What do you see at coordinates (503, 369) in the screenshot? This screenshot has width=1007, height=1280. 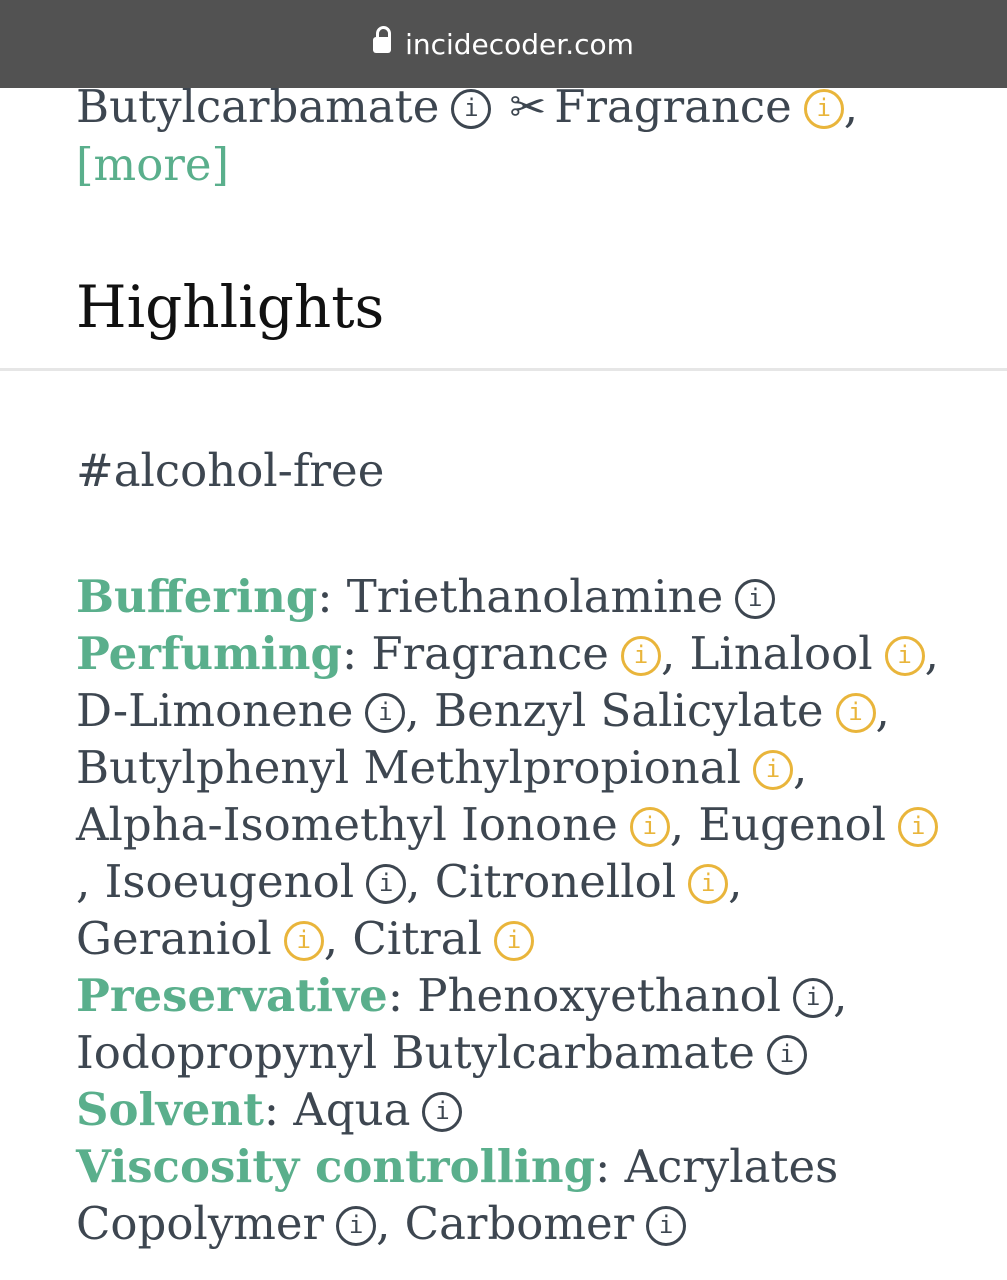 I see `divider` at bounding box center [503, 369].